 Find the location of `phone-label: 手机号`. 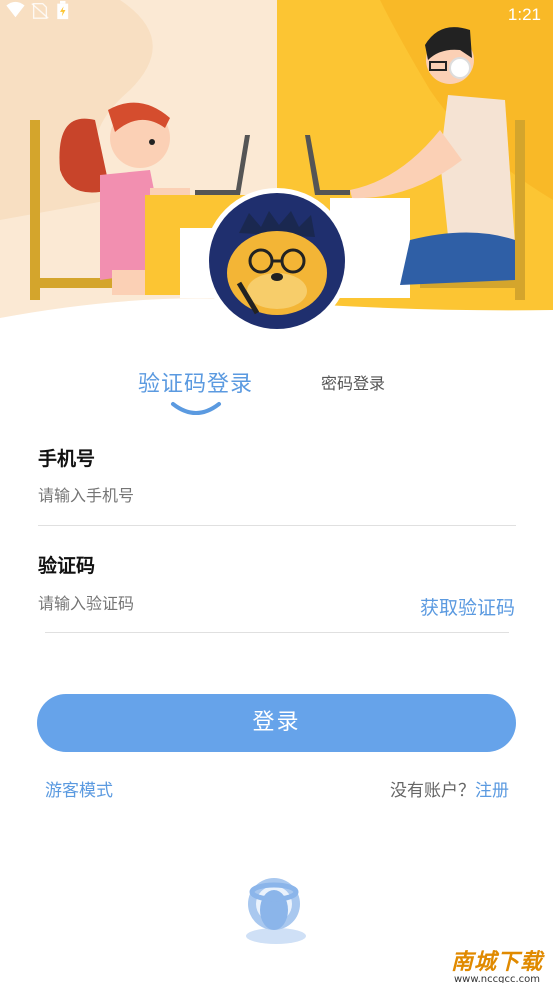

phone-label: 手机号 is located at coordinates (67, 459).